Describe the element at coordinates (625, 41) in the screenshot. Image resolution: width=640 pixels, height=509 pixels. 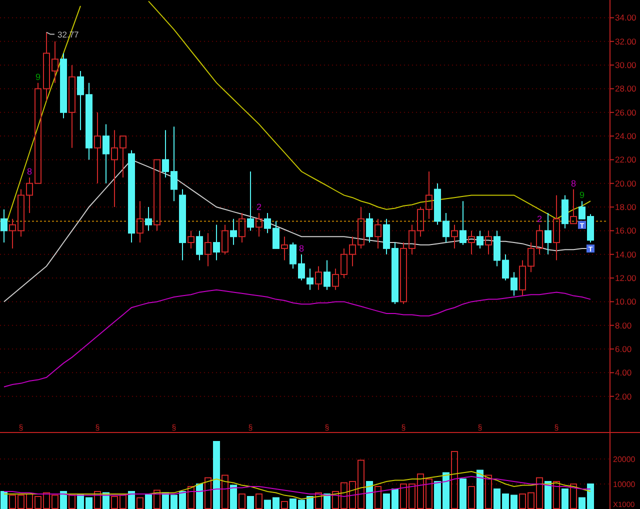
I see `axis-label: 32.00` at that location.